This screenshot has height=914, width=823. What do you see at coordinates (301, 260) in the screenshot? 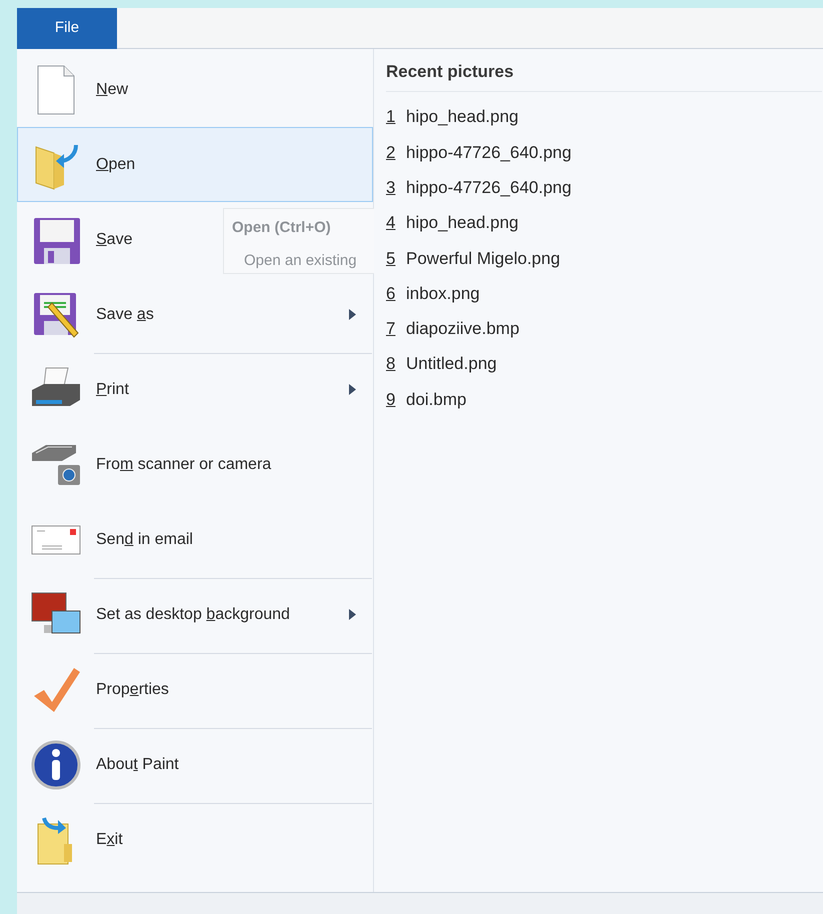
I see `tooltip-text: Open an existing` at bounding box center [301, 260].